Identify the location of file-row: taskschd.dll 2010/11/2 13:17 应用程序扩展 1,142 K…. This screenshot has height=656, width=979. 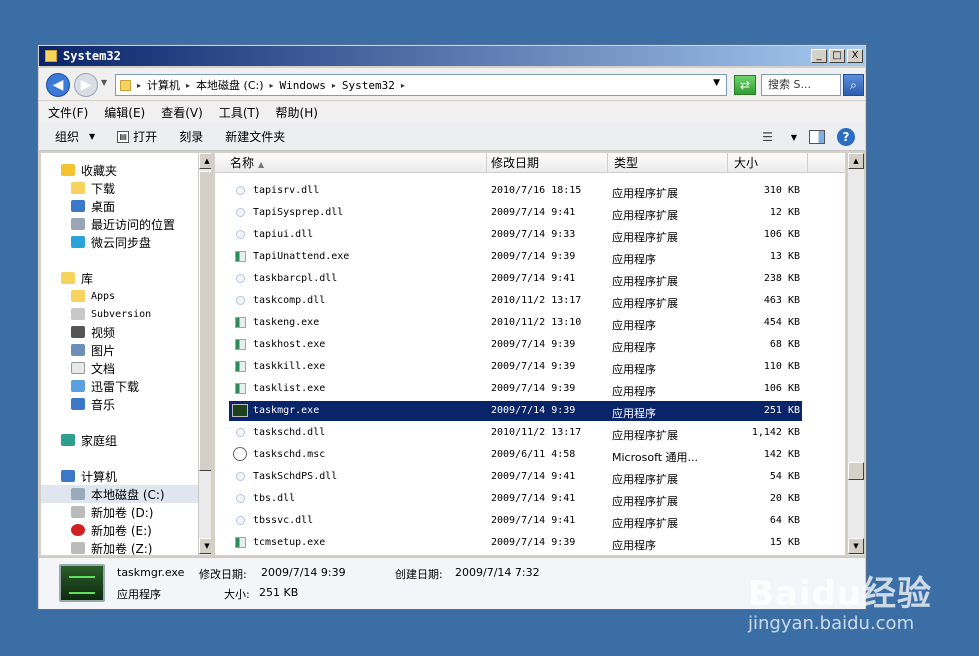
(515, 433).